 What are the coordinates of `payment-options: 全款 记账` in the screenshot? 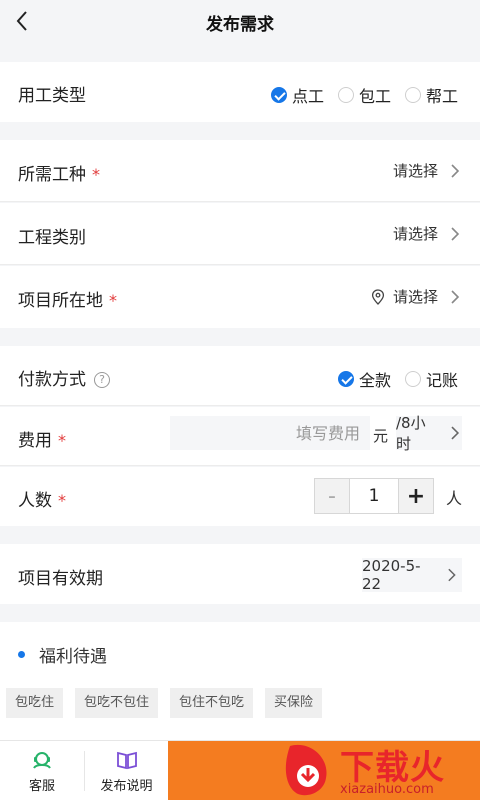 It's located at (391, 379).